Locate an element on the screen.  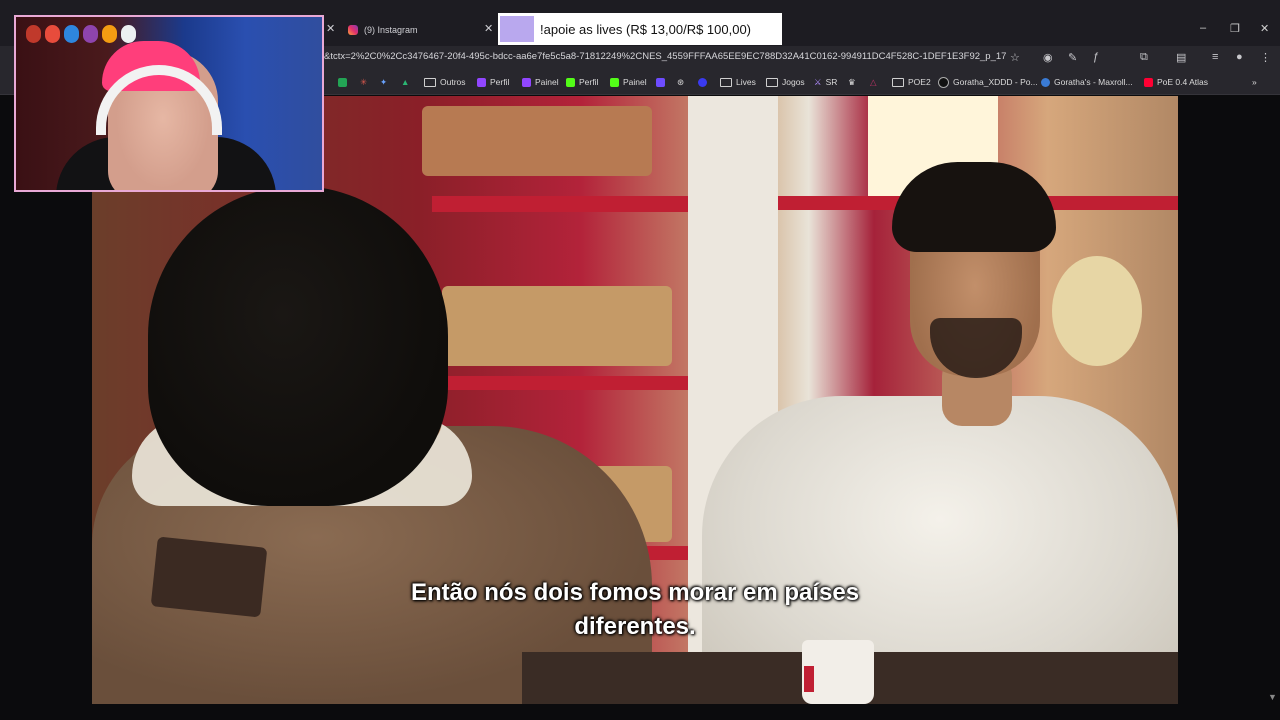
drive-bookmark: ▲ is located at coordinates (405, 82).